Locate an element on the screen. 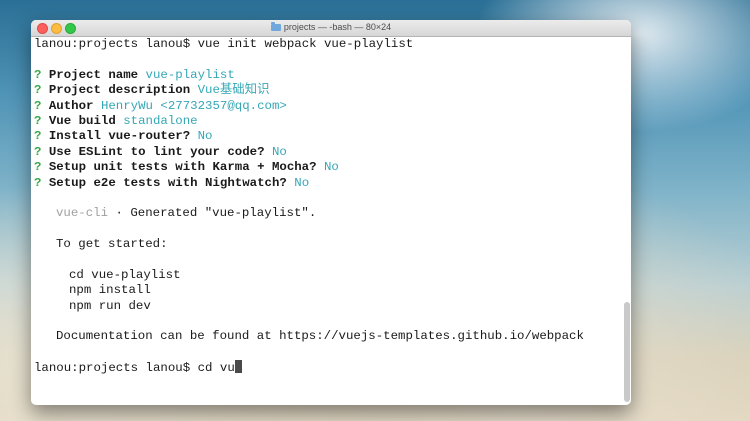 This screenshot has height=421, width=750. command-text: vue init webpack vue-playlist is located at coordinates (305, 44).